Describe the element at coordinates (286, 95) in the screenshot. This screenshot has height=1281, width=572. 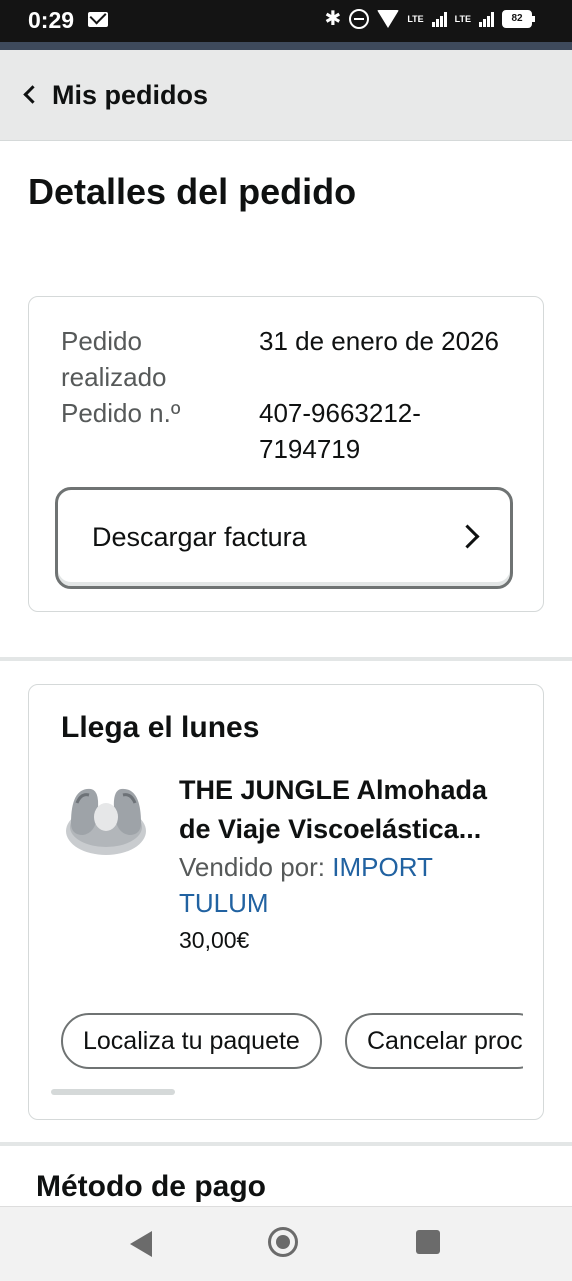
I see `top-nav: Mis pedidos` at that location.